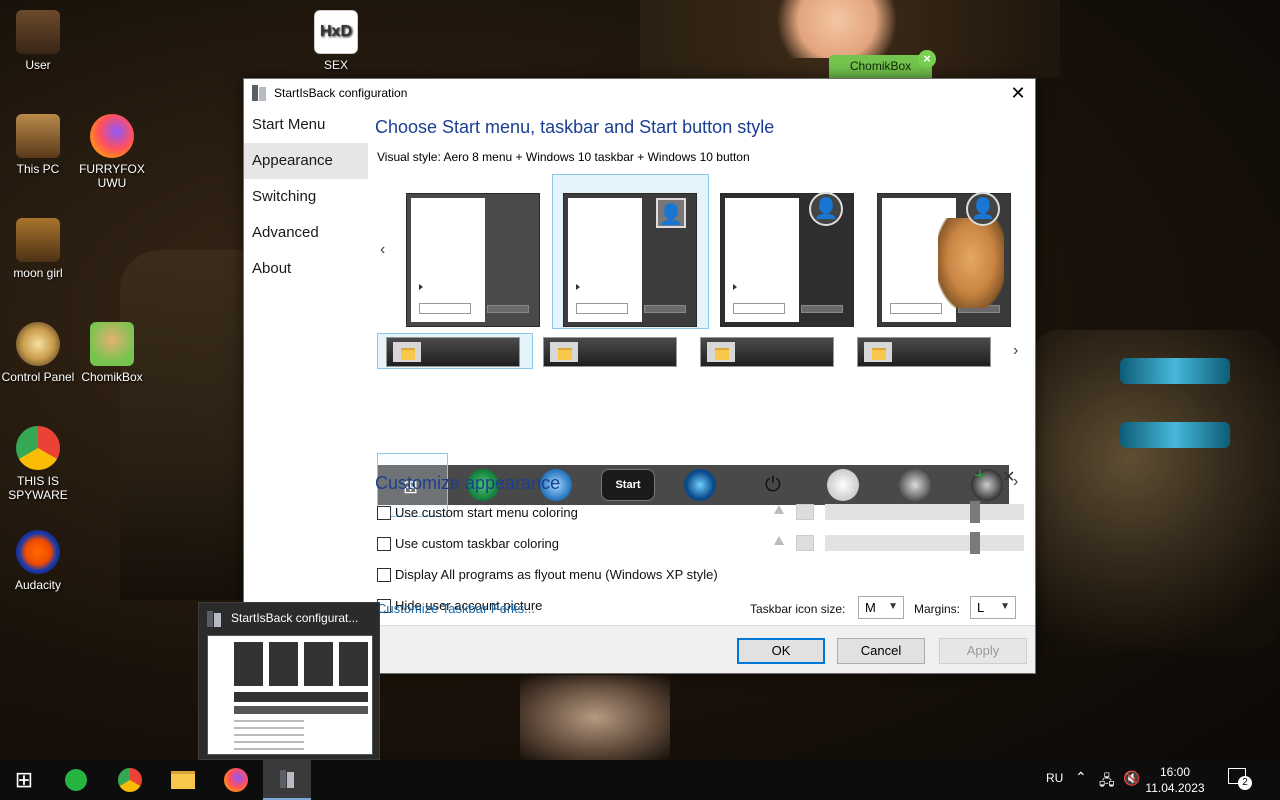  I want to click on menu-style-option-selected: 👤, so click(630, 260).